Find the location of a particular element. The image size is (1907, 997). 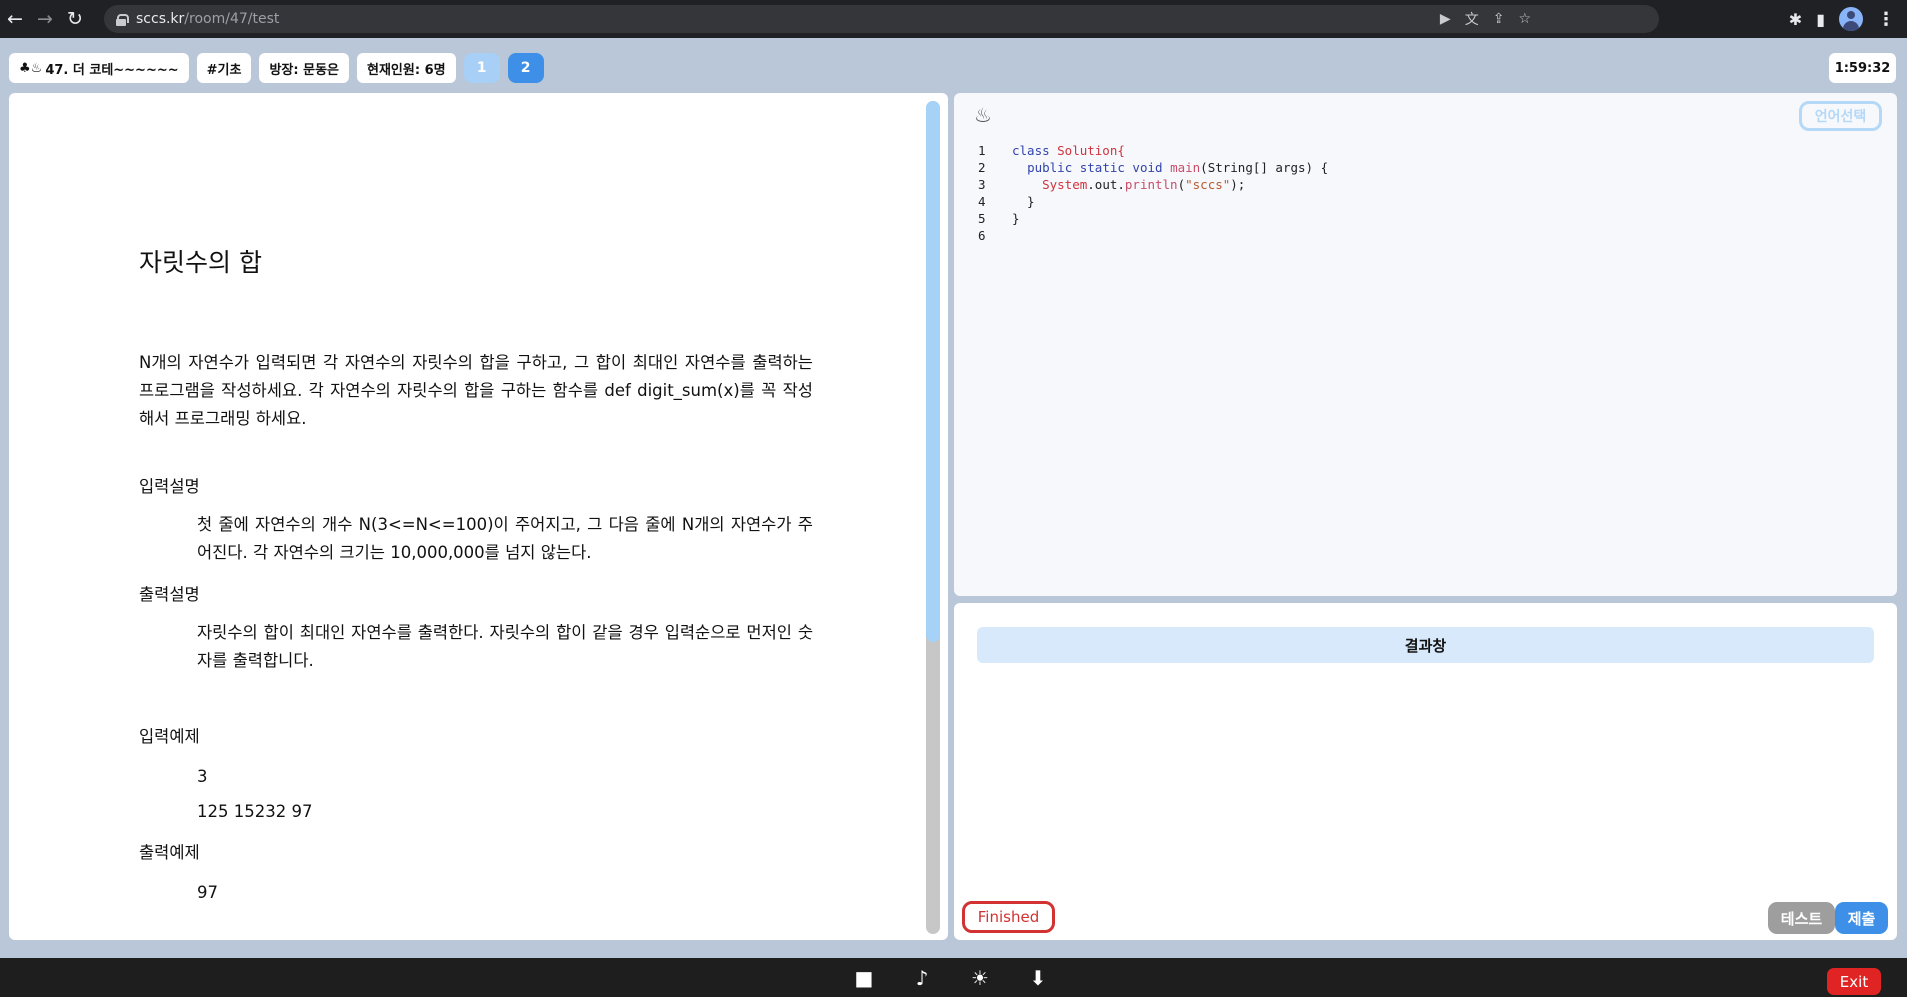

code-token: .out. is located at coordinates (1106, 184).